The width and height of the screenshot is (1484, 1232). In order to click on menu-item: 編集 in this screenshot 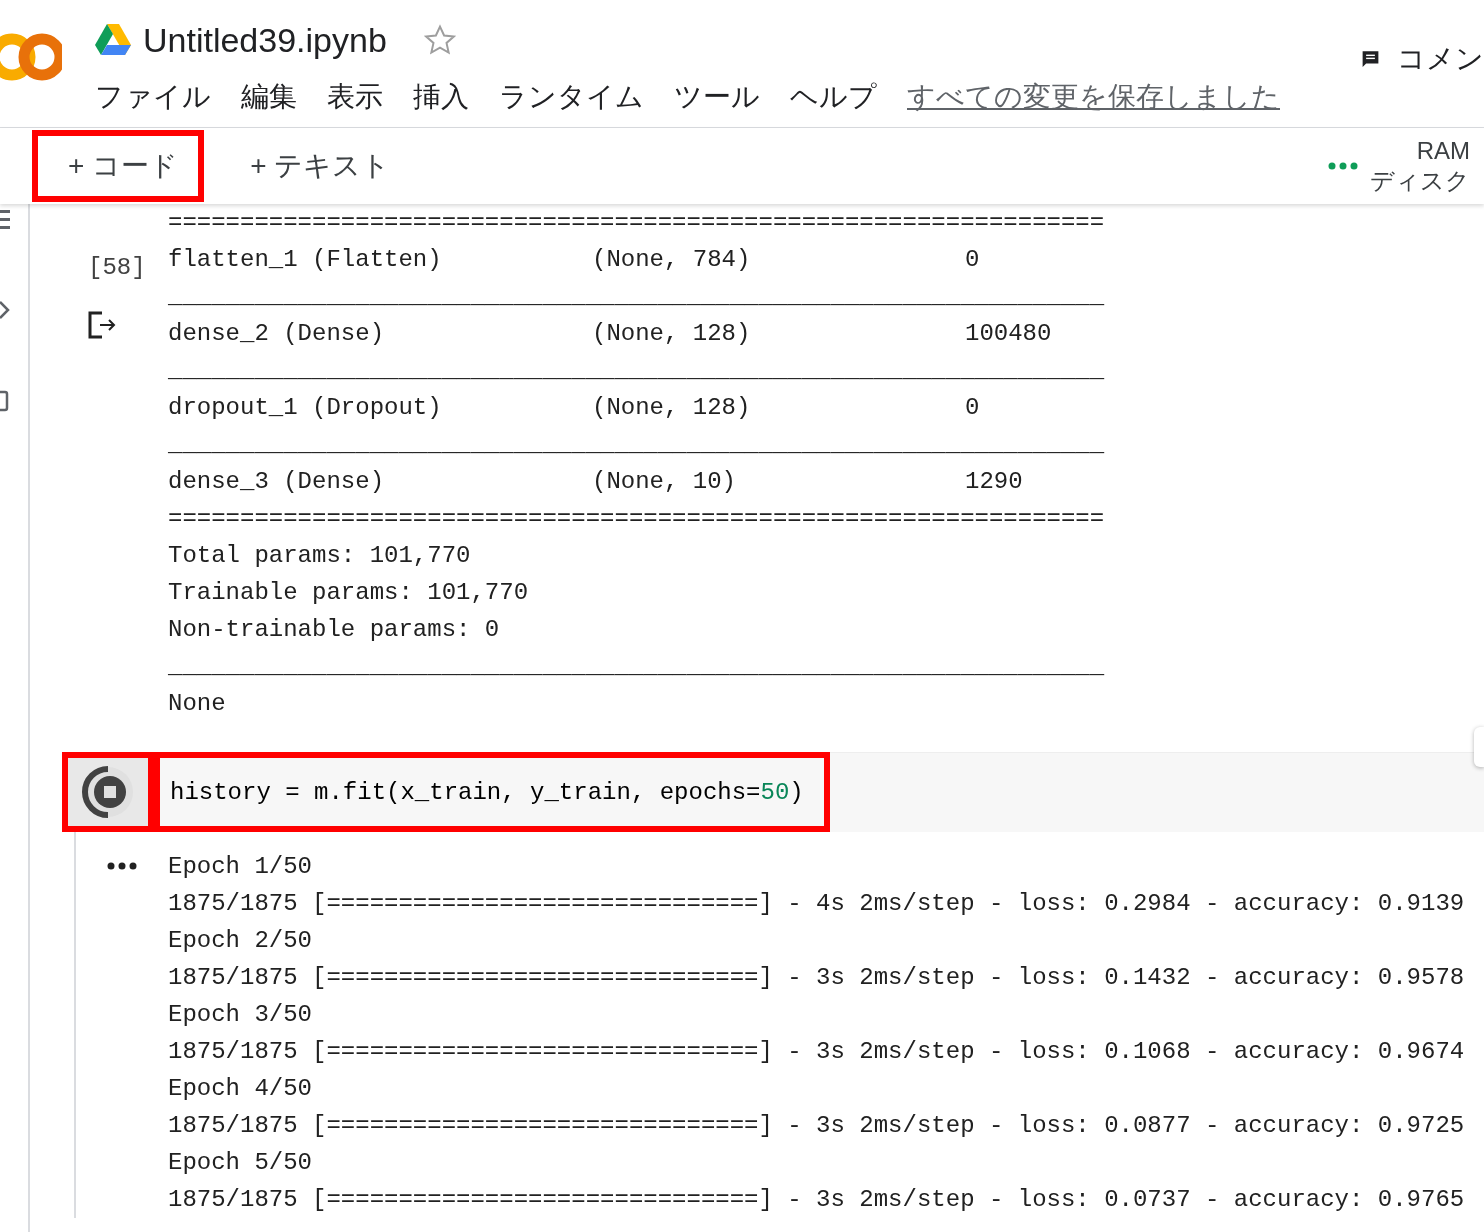, I will do `click(269, 97)`.